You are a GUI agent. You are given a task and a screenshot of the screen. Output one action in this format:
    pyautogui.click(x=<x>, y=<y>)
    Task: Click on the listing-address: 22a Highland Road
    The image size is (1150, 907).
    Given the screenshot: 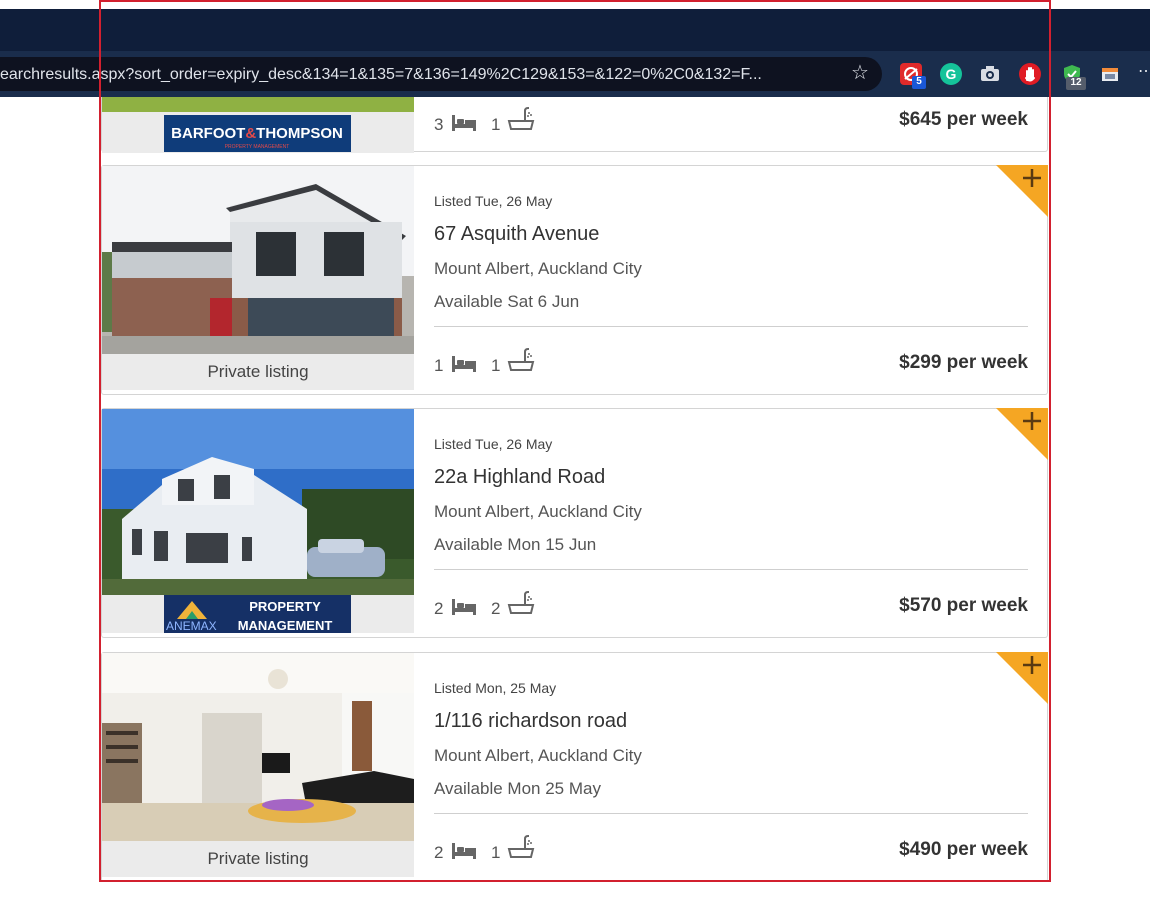 What is the action you would take?
    pyautogui.click(x=519, y=477)
    